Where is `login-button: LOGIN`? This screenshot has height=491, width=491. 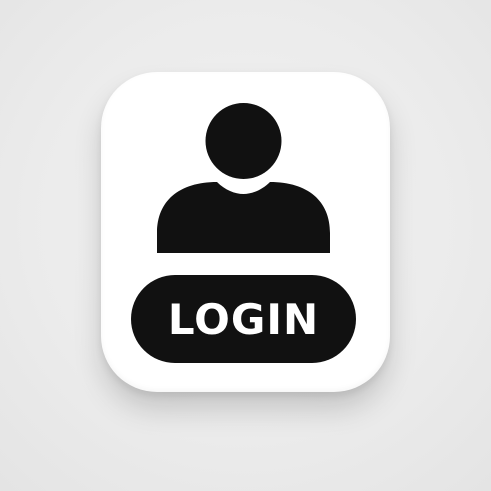 login-button: LOGIN is located at coordinates (243, 319).